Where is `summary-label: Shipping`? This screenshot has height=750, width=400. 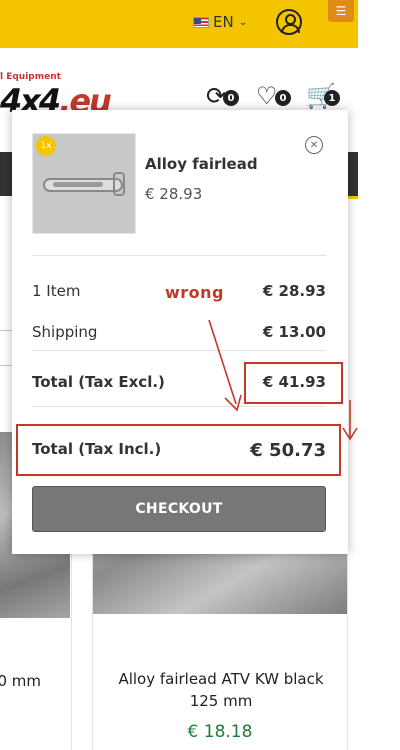 summary-label: Shipping is located at coordinates (65, 332).